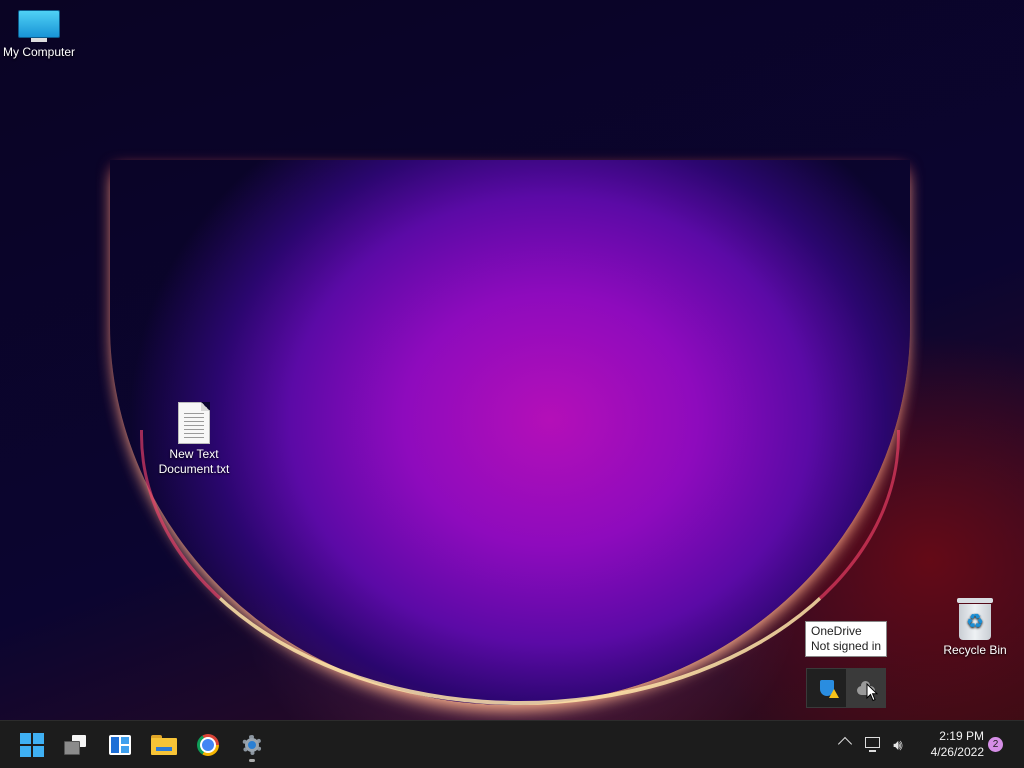  I want to click on start-windows-icon, so click(32, 745).